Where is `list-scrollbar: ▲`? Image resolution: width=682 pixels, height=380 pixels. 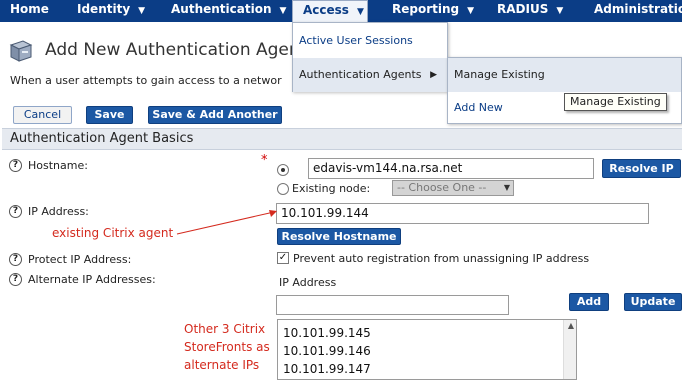 list-scrollbar: ▲ is located at coordinates (569, 349).